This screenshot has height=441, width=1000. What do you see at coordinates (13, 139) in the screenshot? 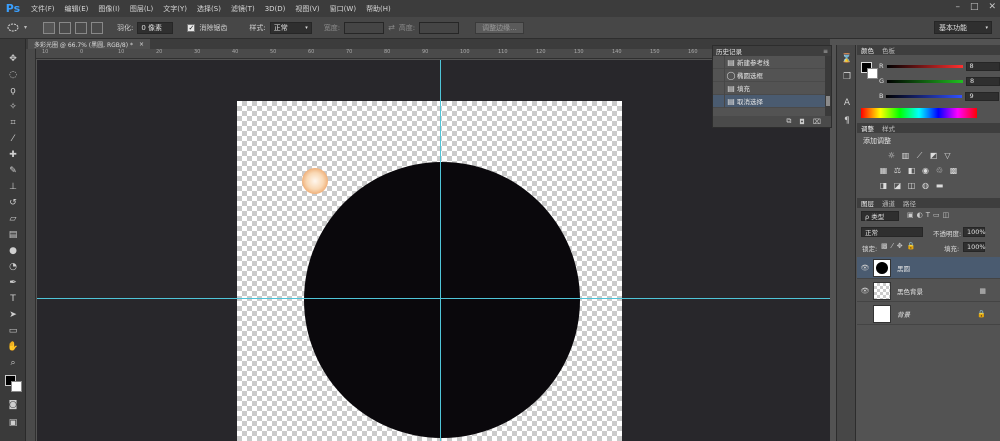
I see `eyedropper-tool-icon: ⁄` at bounding box center [13, 139].